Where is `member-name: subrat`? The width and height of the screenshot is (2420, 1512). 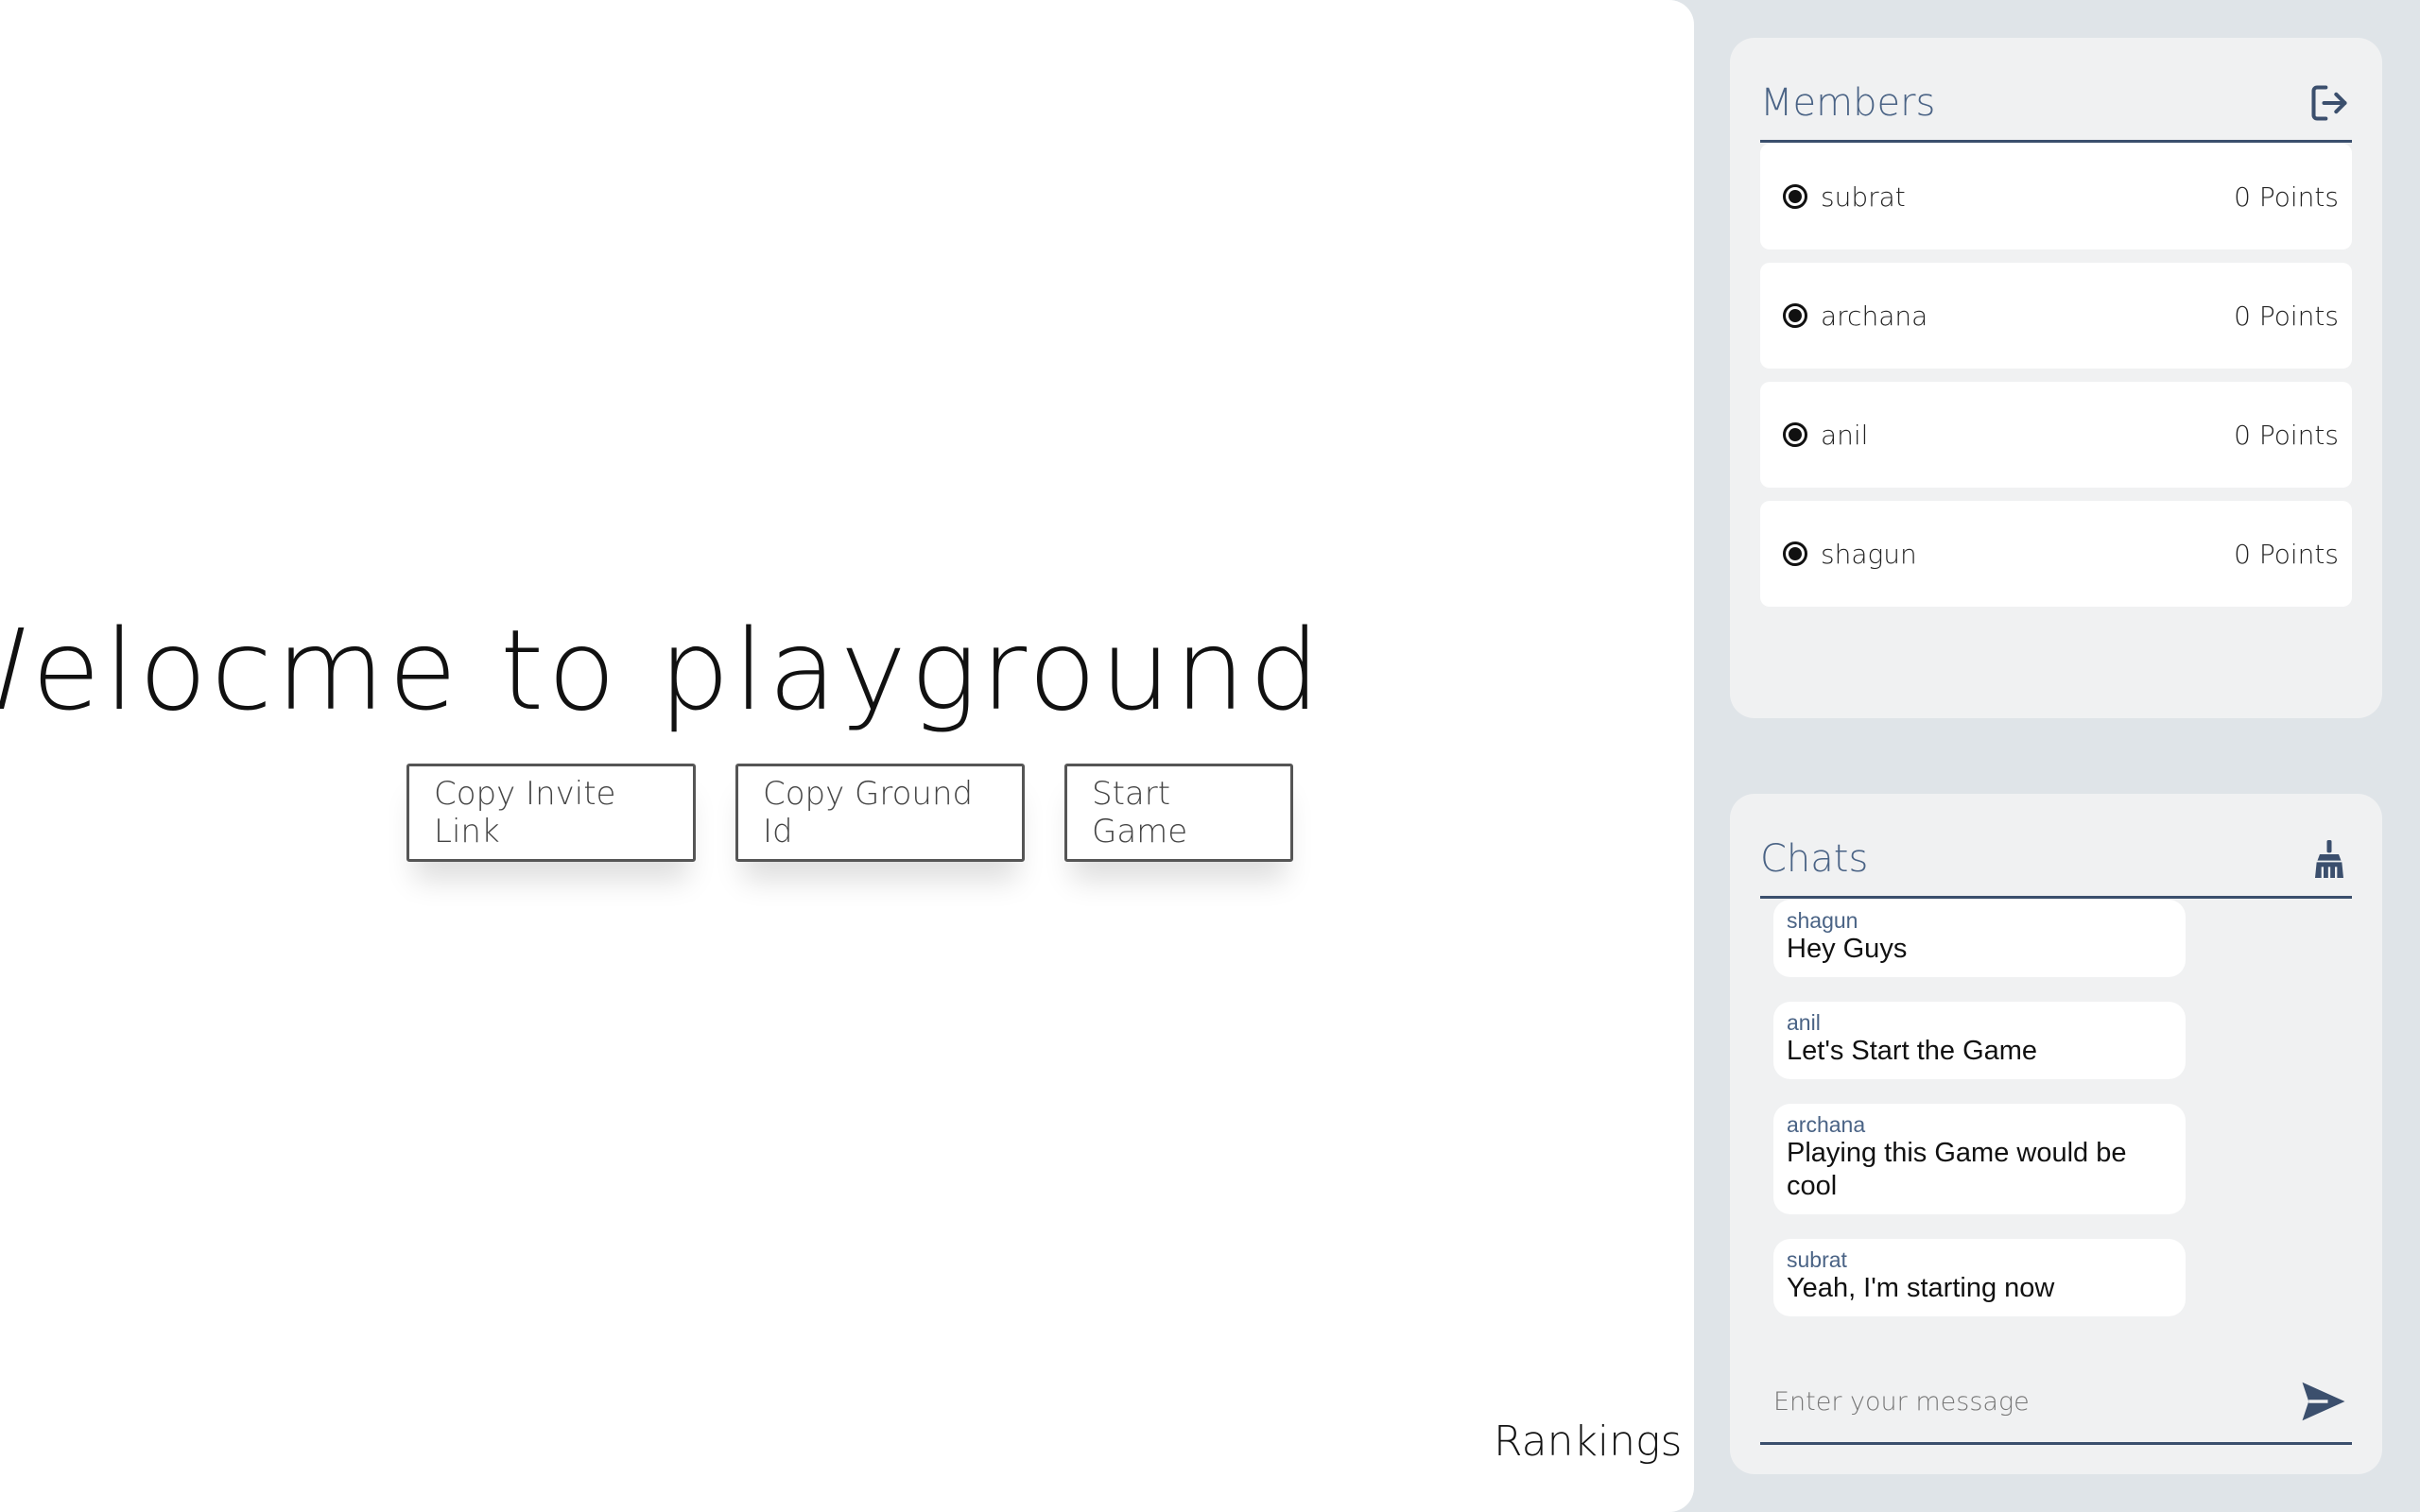 member-name: subrat is located at coordinates (1864, 196).